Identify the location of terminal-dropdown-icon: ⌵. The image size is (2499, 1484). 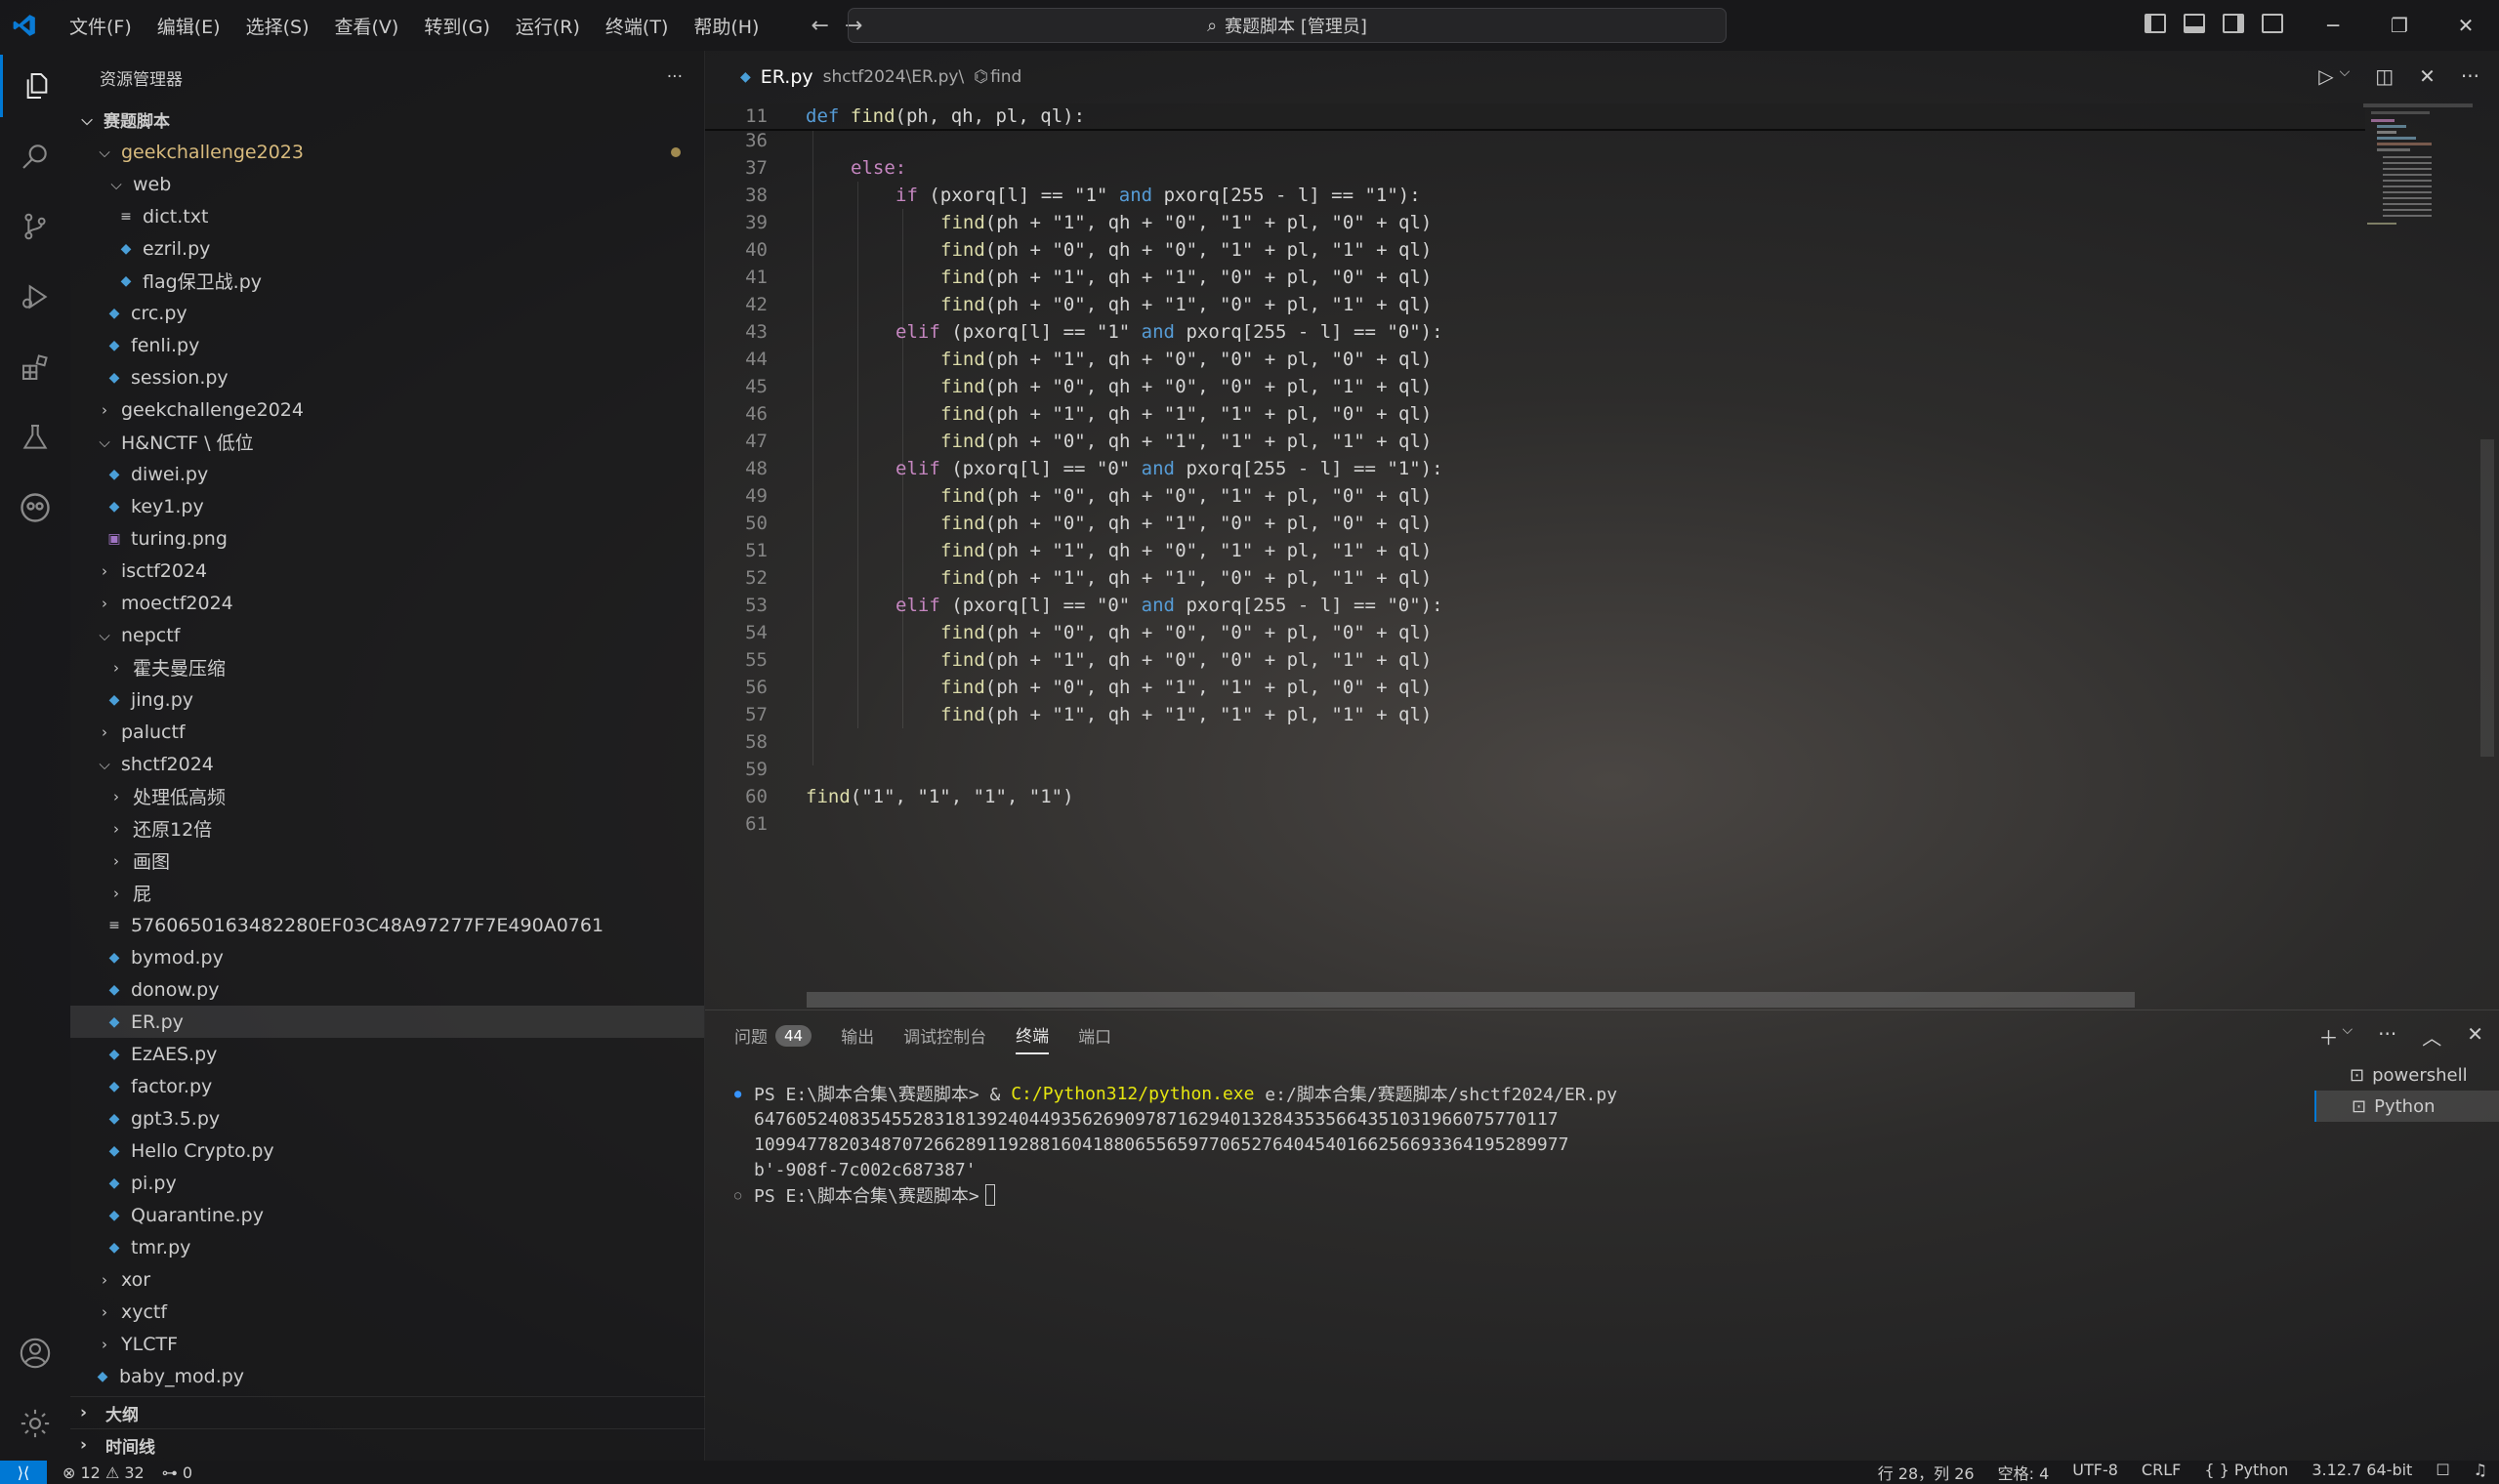
(2348, 1037).